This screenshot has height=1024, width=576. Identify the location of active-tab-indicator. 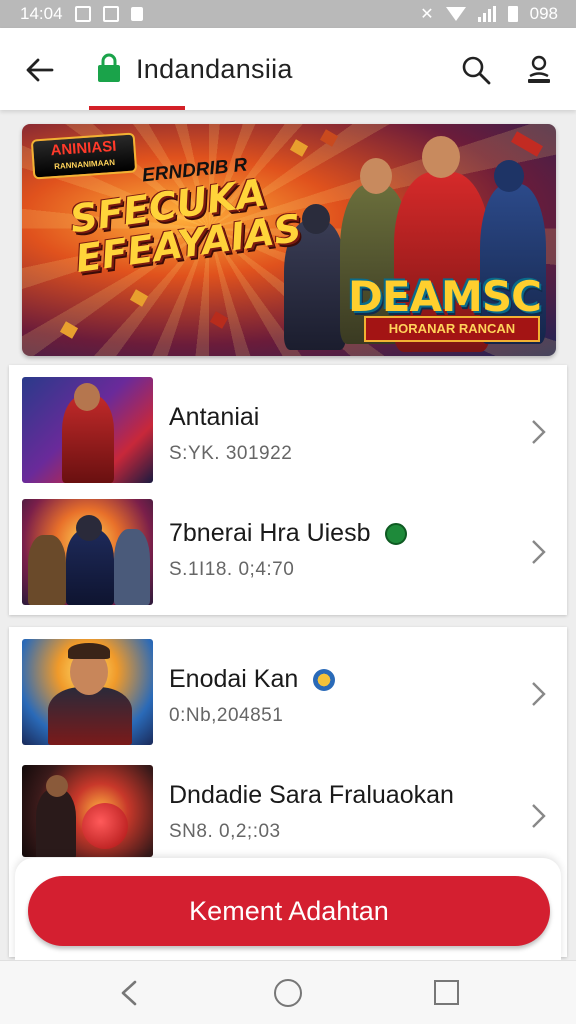
(137, 108).